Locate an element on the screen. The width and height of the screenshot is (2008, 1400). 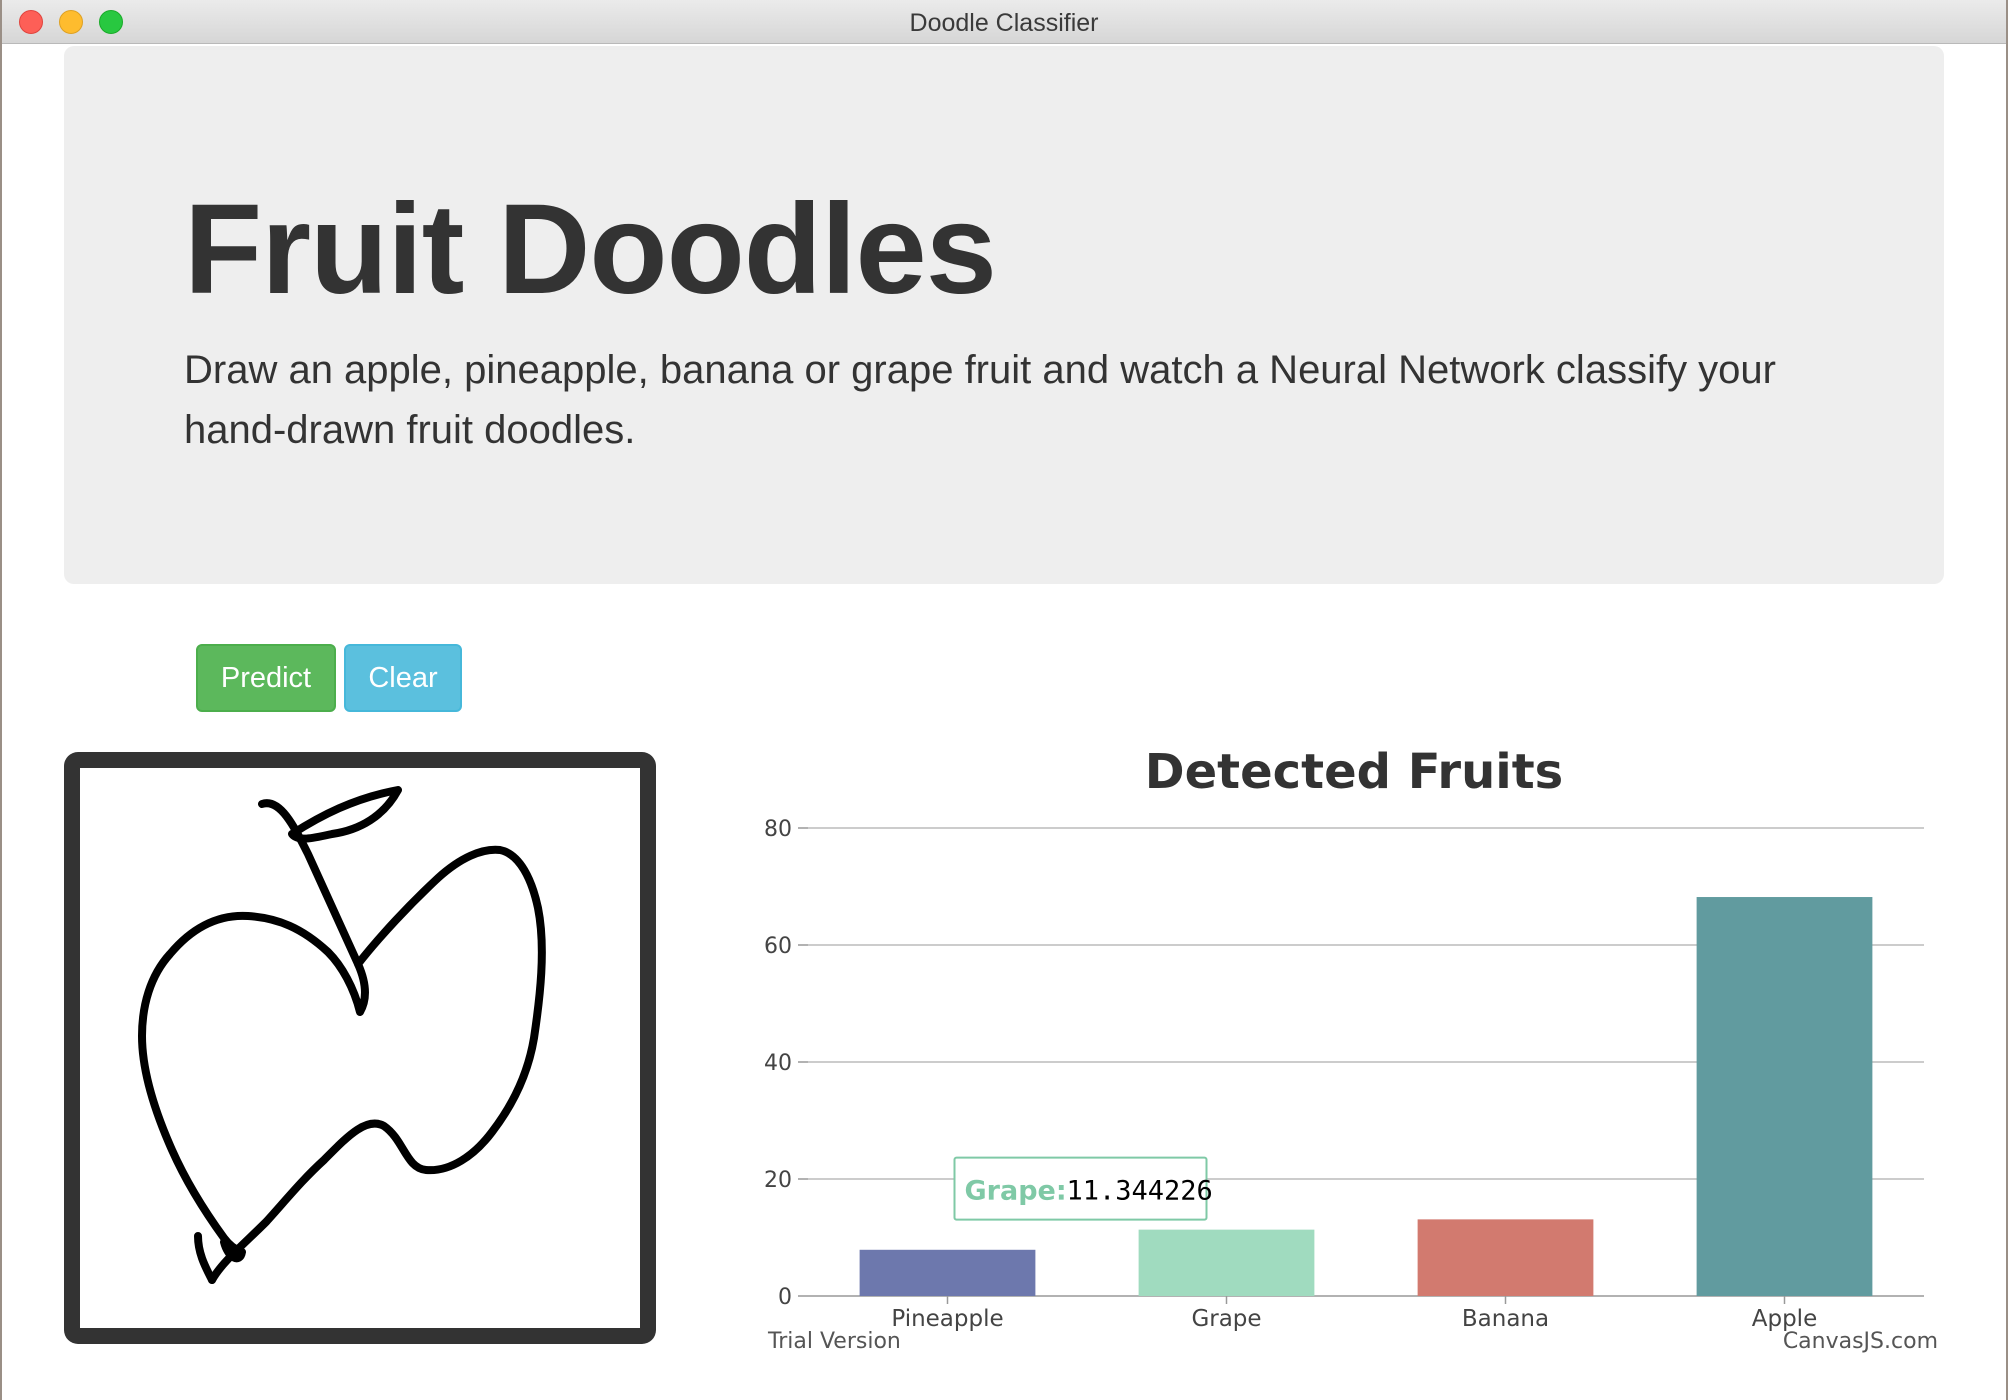
chart-title: Detected Fruits is located at coordinates (1354, 772).